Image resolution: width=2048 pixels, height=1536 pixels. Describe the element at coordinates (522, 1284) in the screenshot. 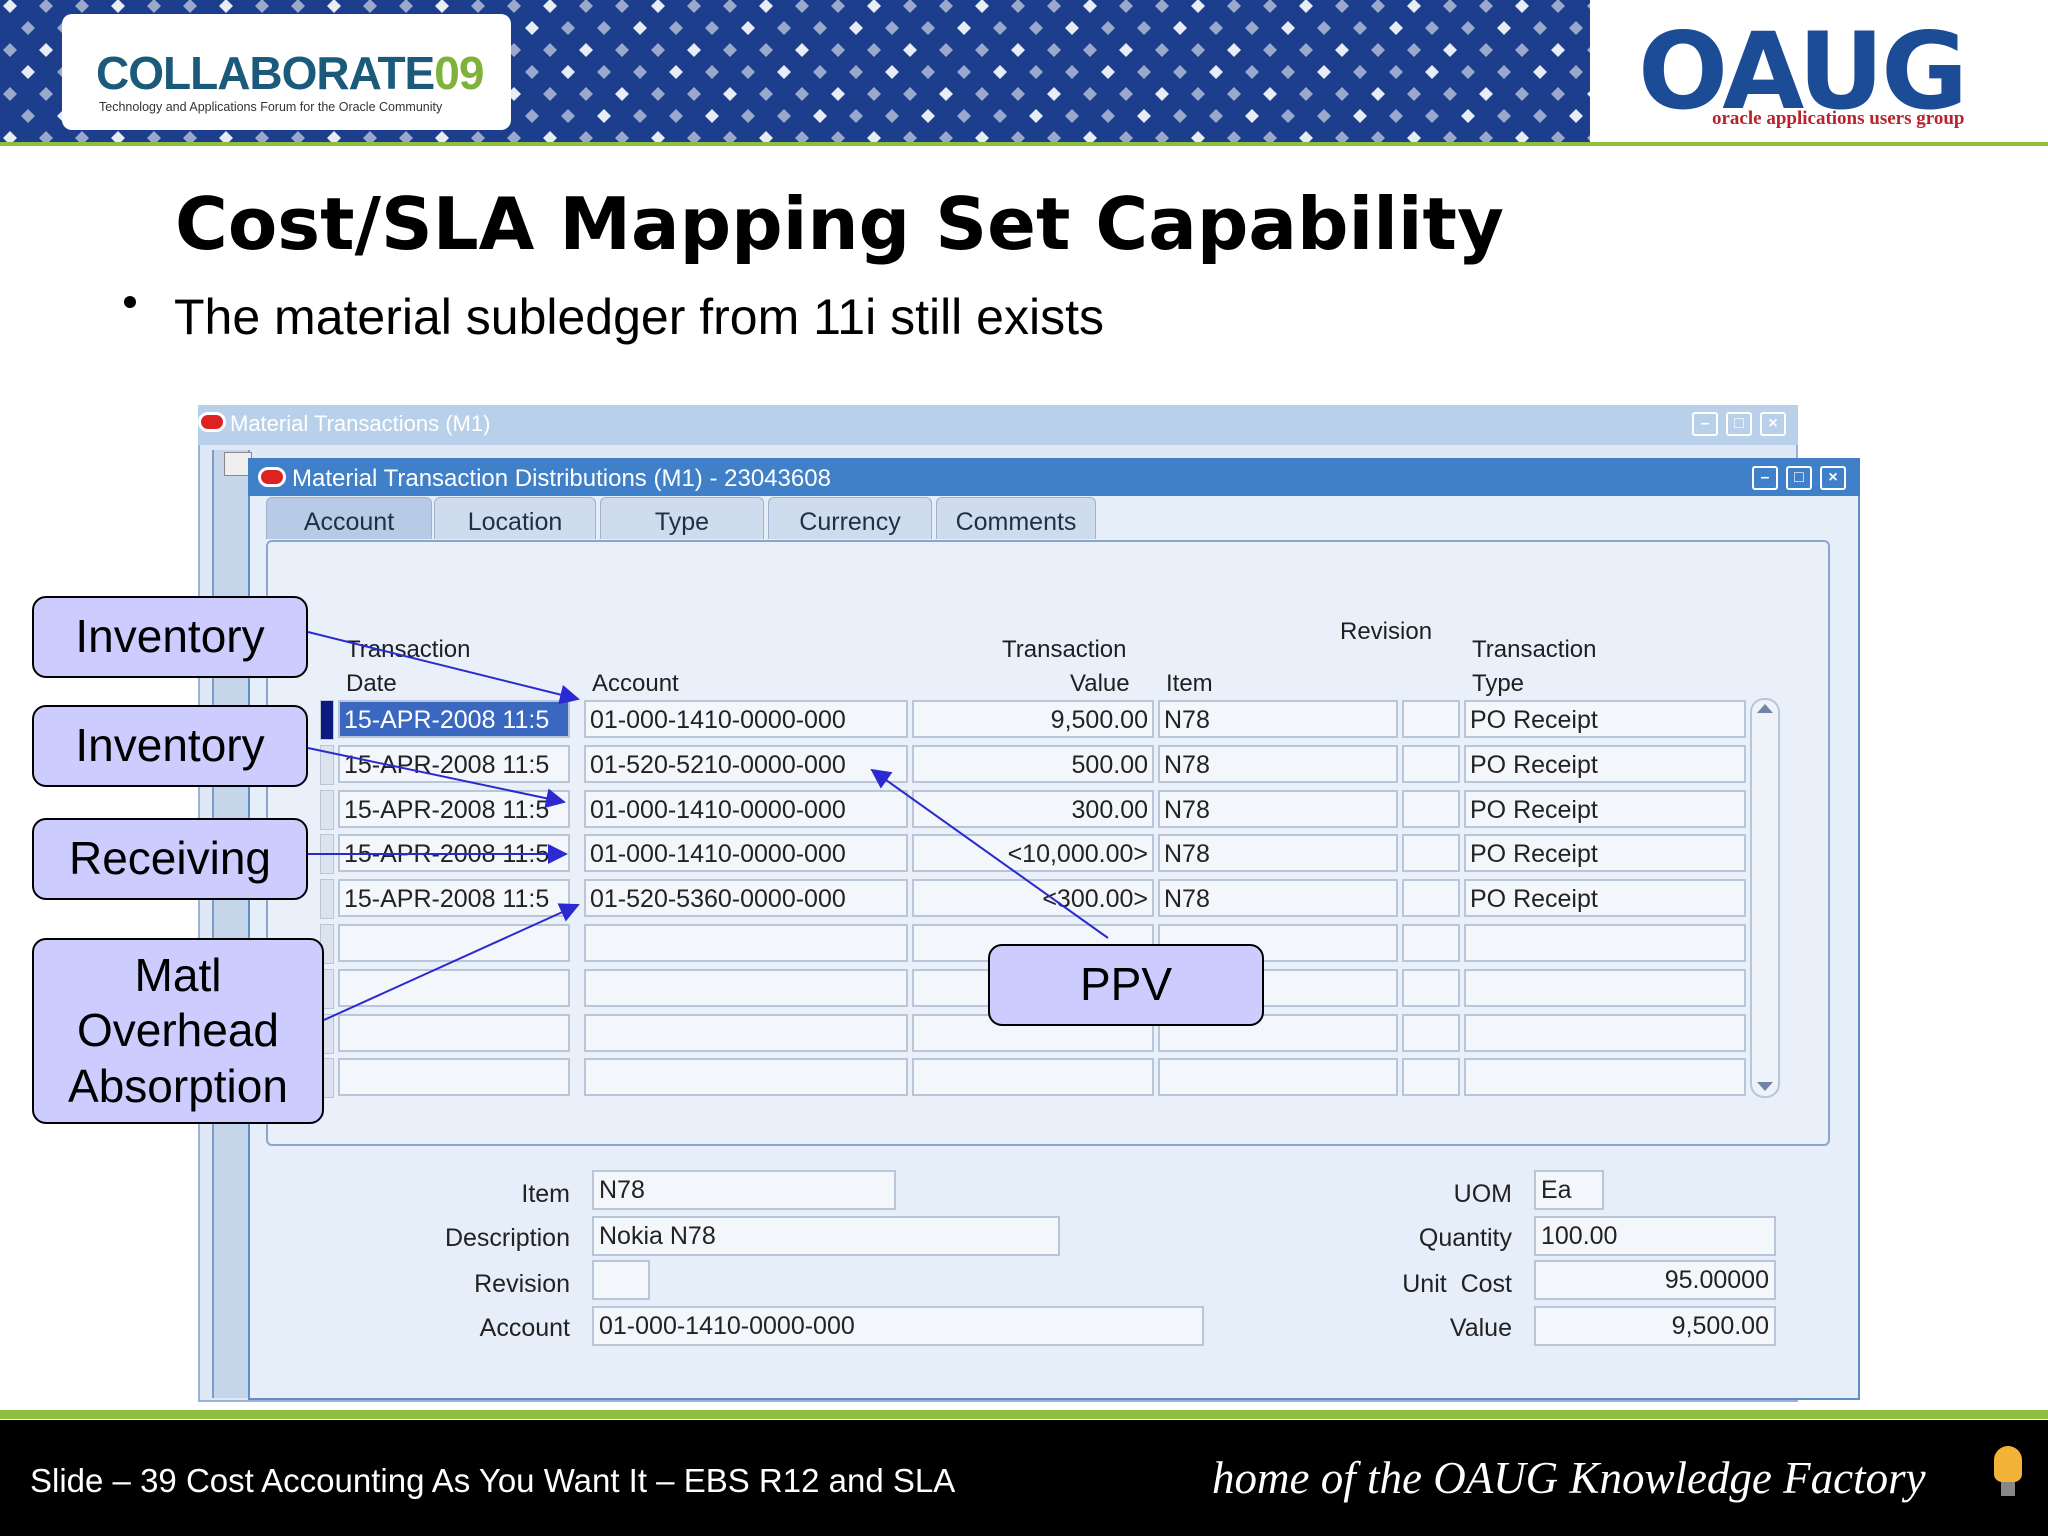

I see `revision-label: Revision` at that location.